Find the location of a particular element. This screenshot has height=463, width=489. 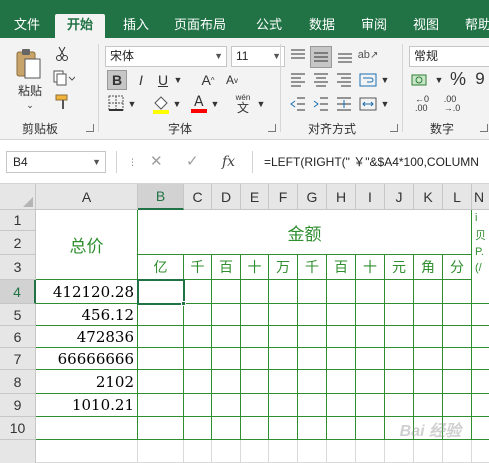

decrease-decimal-icon: .00 →.0 is located at coordinates (452, 104).